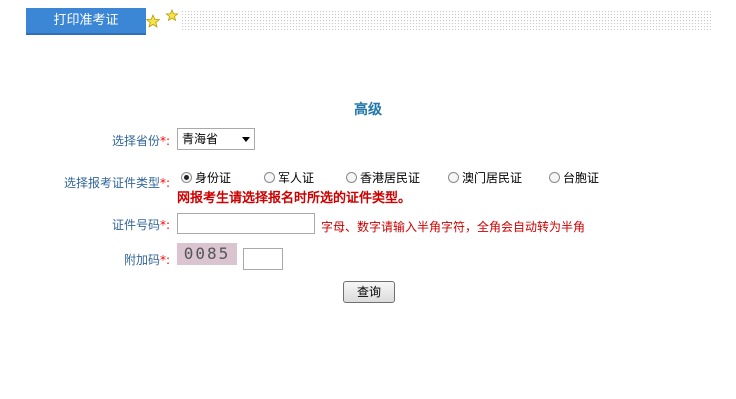 The width and height of the screenshot is (736, 399). I want to click on radio-label: 台胞证, so click(581, 178).